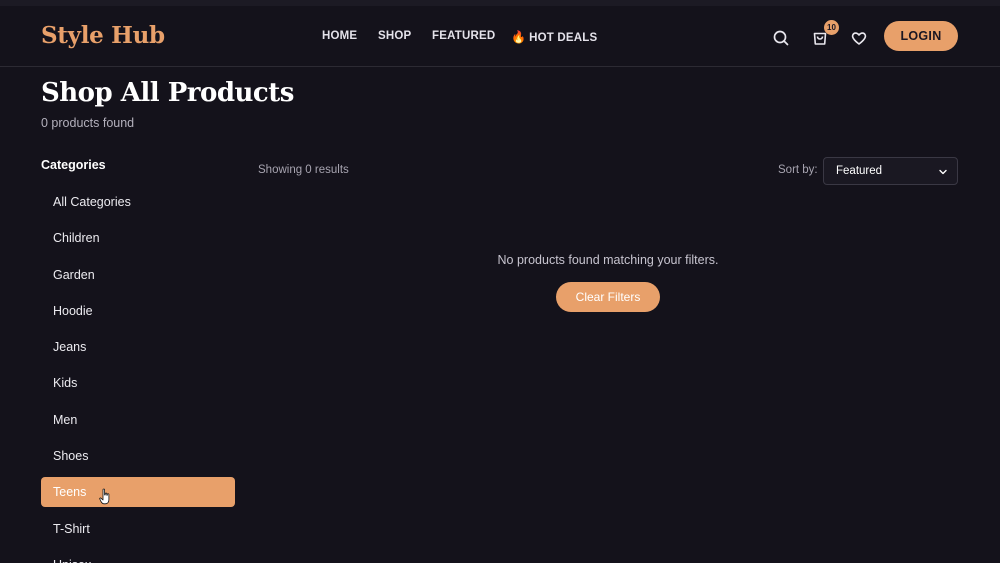 Image resolution: width=1000 pixels, height=563 pixels. Describe the element at coordinates (303, 170) in the screenshot. I see `results-count: Showing 0 results` at that location.